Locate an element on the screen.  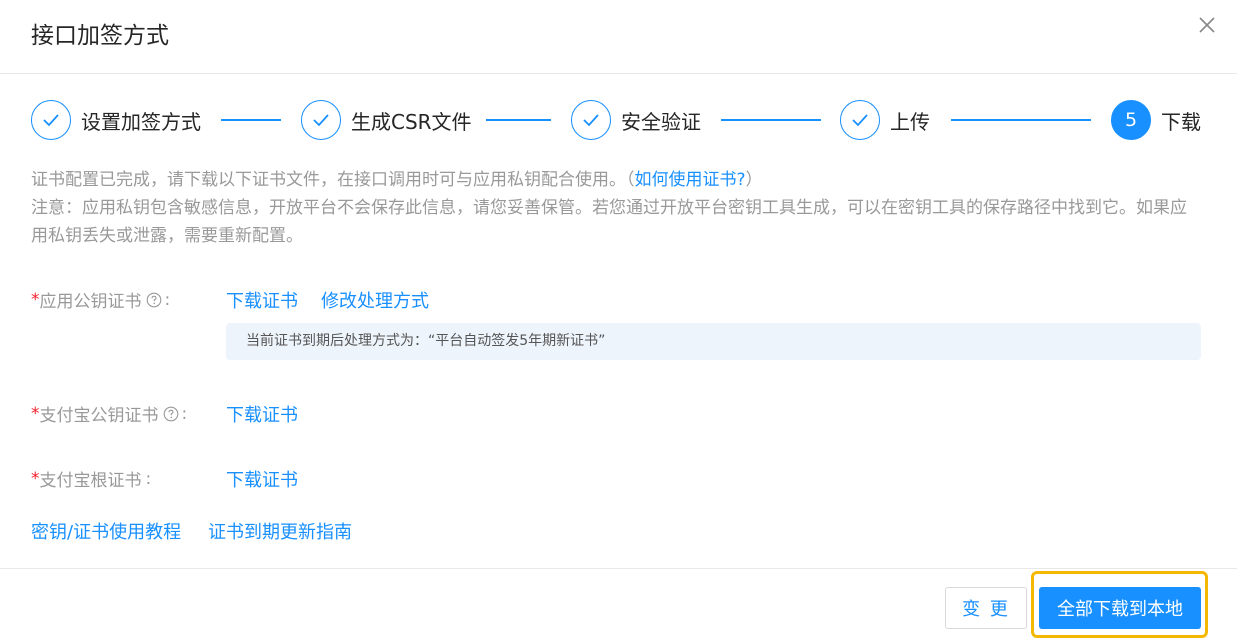
label-text: 支付宝根证书 is located at coordinates (90, 481).